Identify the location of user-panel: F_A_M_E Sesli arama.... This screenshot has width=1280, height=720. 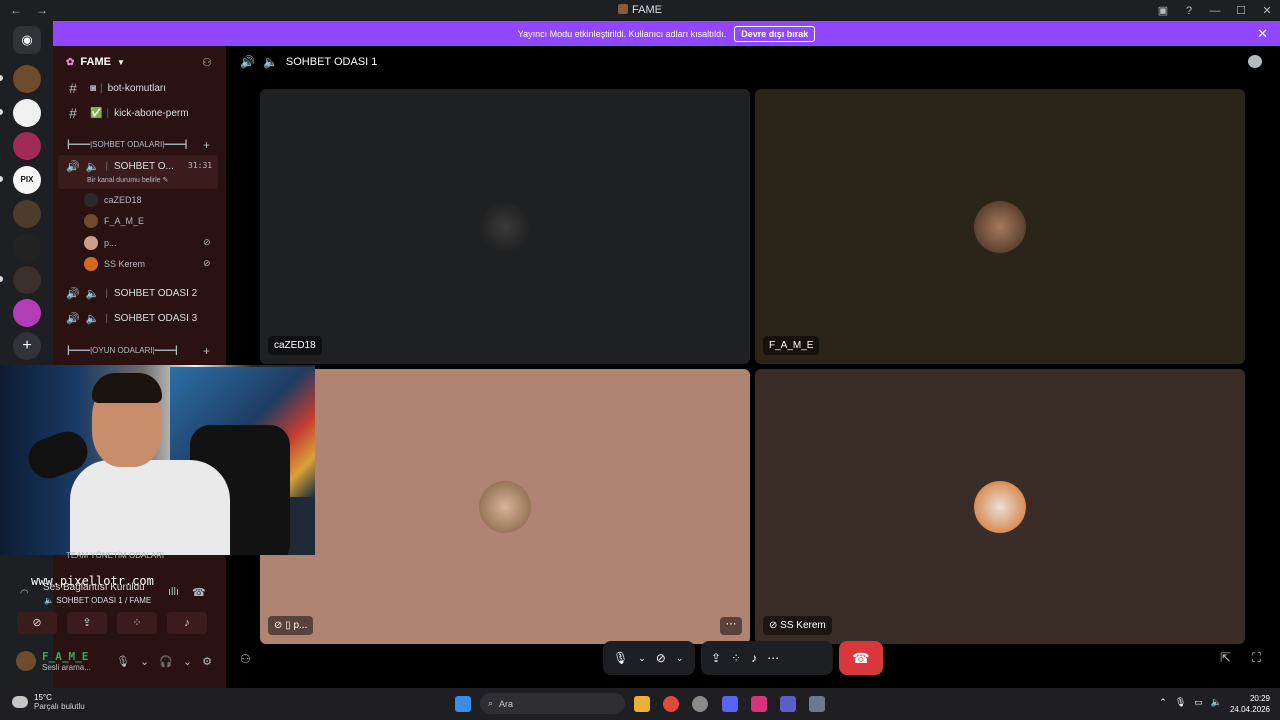
(53, 661).